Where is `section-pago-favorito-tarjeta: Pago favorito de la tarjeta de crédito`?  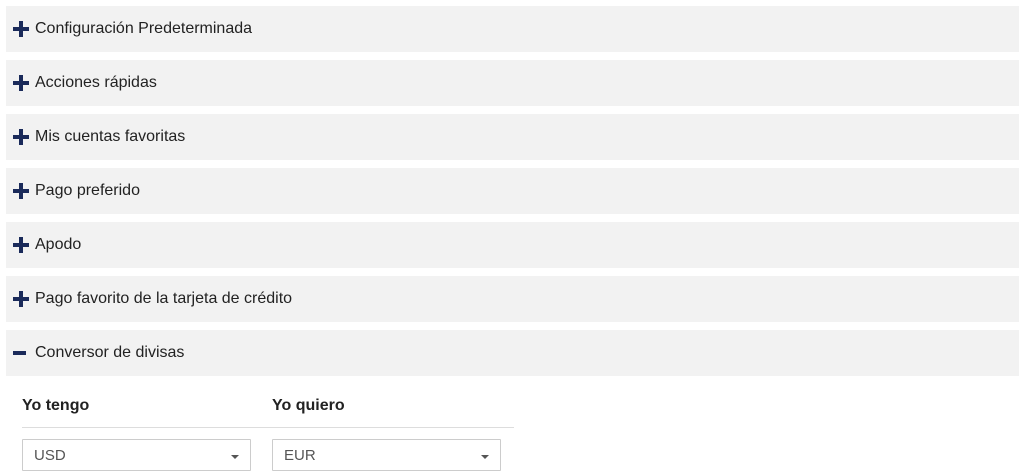 section-pago-favorito-tarjeta: Pago favorito de la tarjeta de crédito is located at coordinates (512, 299).